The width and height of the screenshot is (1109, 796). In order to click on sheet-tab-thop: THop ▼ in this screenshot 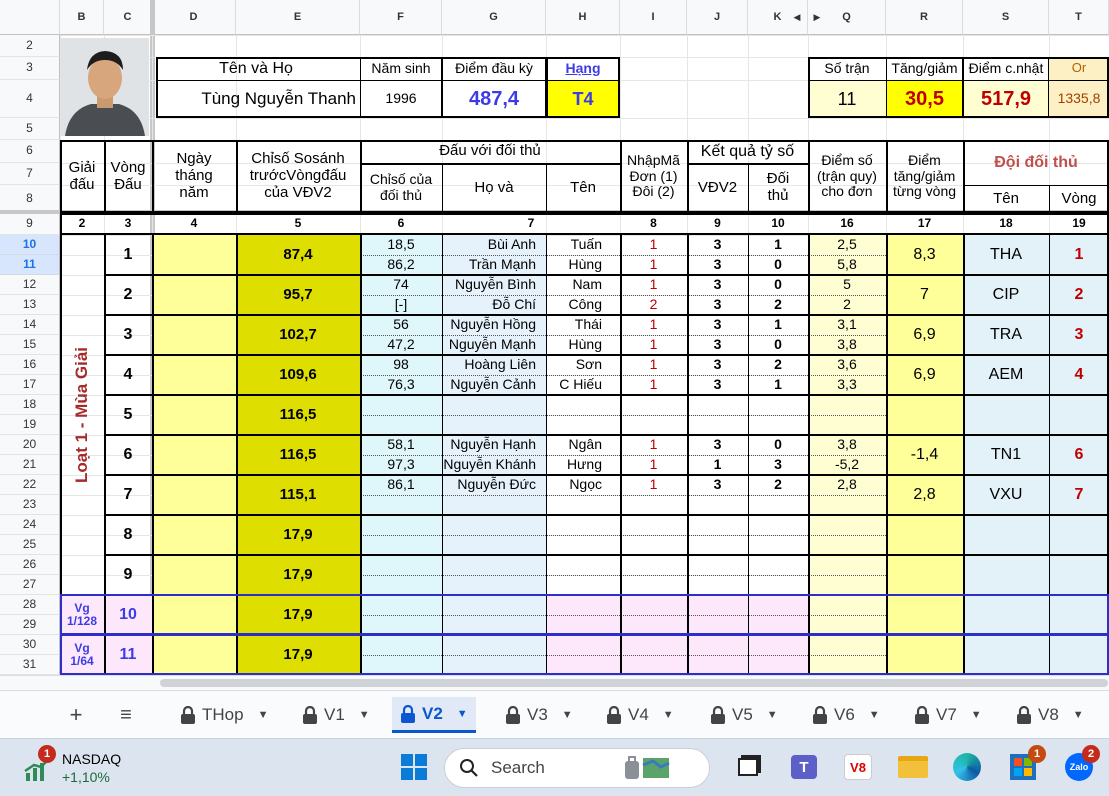, I will do `click(224, 715)`.